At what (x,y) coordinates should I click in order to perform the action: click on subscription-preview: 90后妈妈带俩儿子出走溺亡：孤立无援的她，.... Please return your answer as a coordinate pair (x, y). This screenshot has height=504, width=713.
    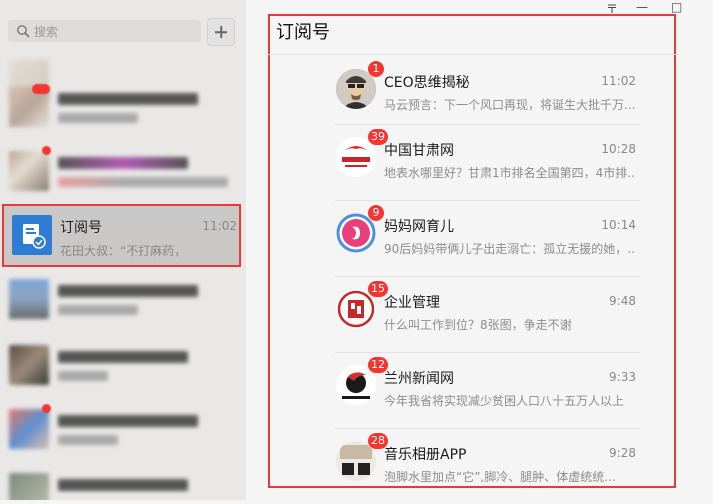
    Looking at the image, I should click on (510, 249).